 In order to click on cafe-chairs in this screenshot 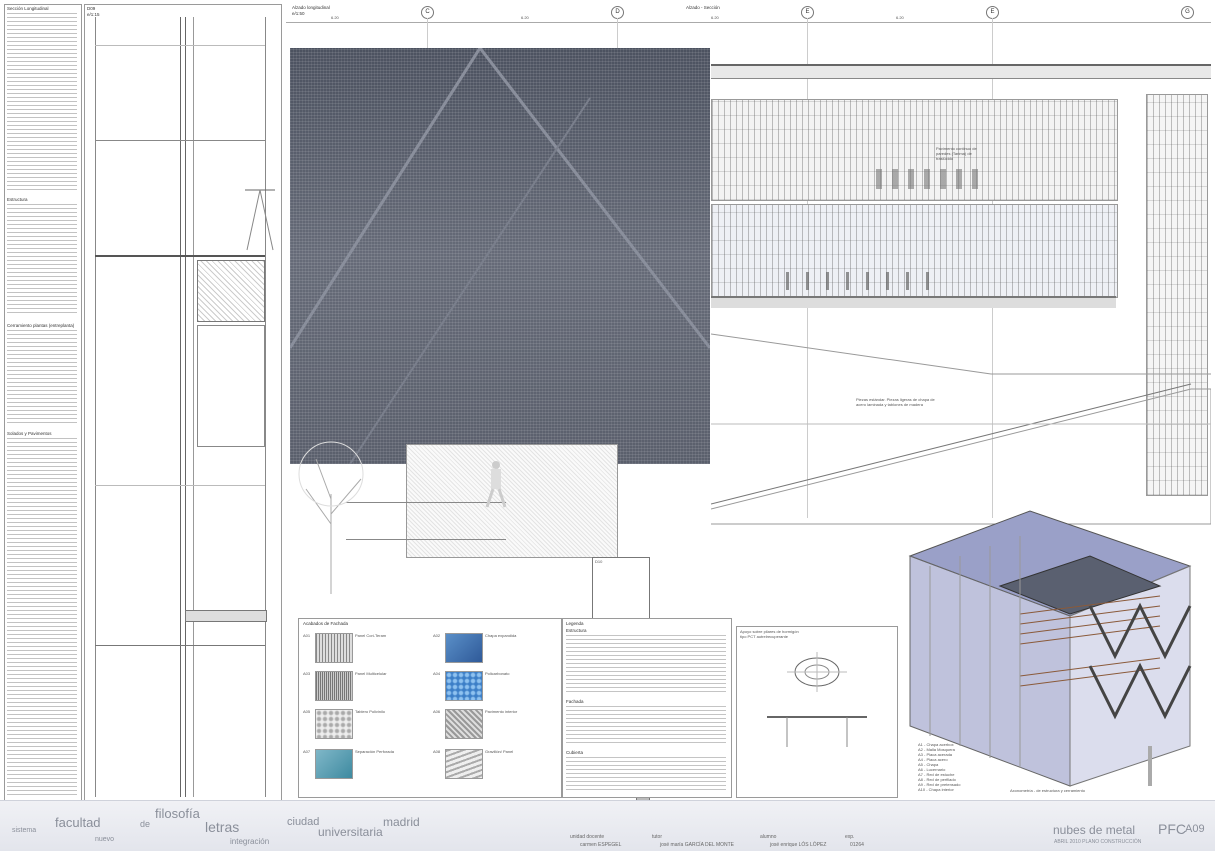, I will do `click(931, 179)`.